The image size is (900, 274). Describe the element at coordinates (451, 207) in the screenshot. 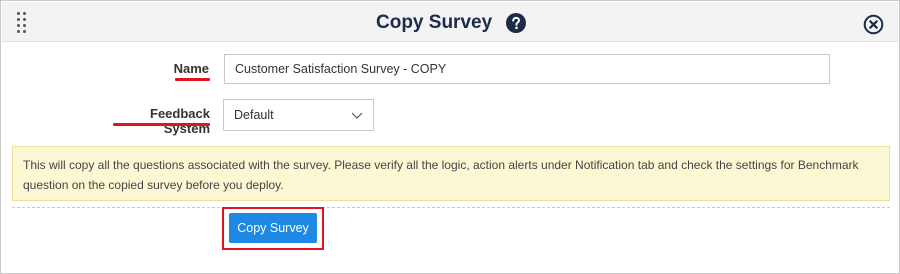

I see `divider` at that location.